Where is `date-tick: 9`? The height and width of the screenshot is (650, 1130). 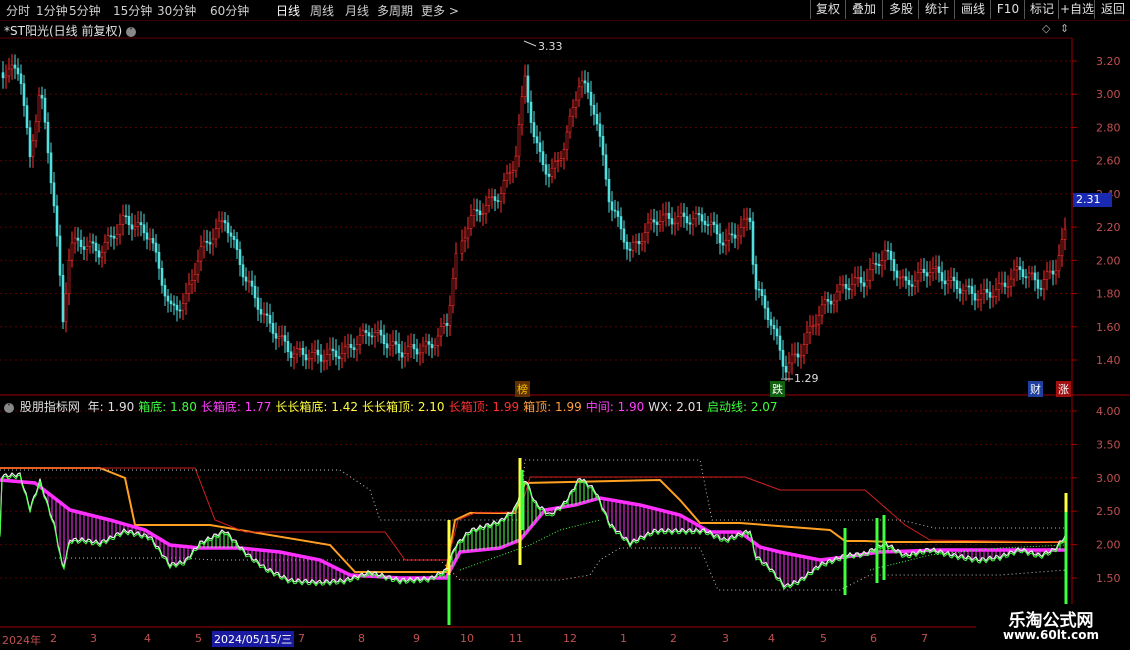
date-tick: 9 is located at coordinates (416, 638).